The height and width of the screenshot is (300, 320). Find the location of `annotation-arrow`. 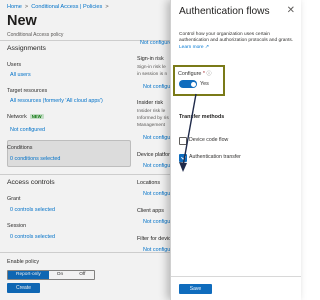

annotation-arrow is located at coordinates (188, 132).